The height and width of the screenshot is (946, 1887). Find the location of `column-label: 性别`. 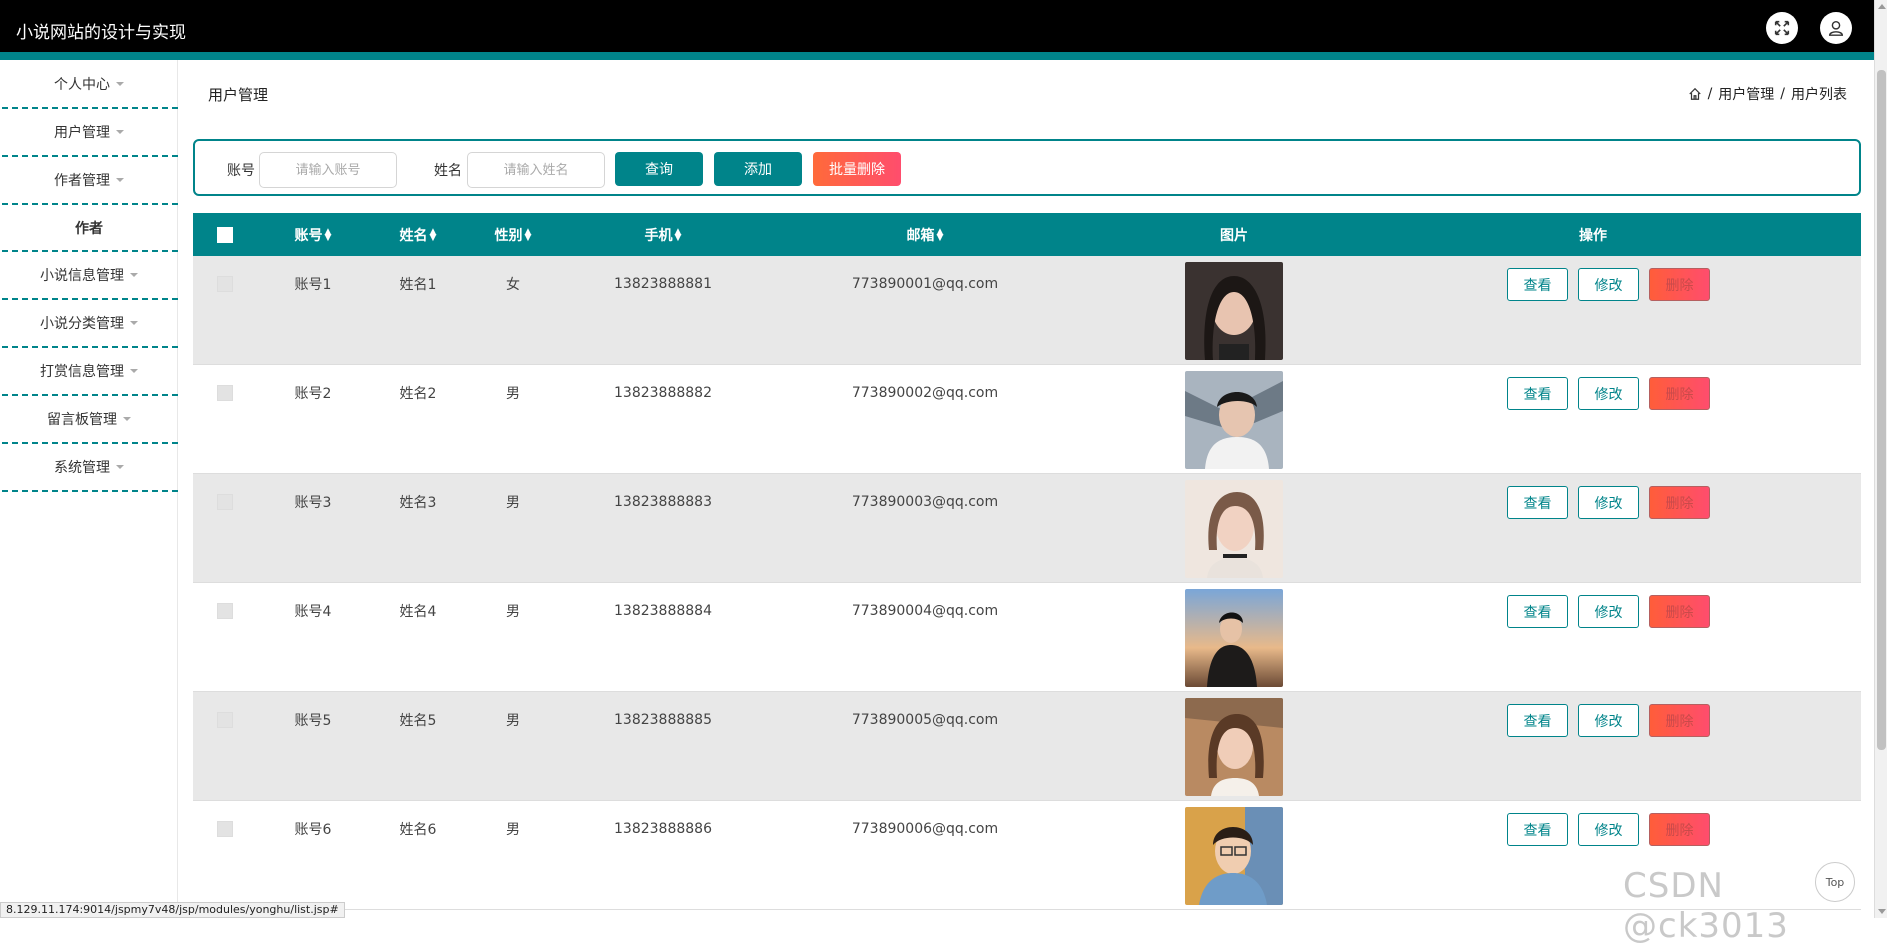

column-label: 性别 is located at coordinates (508, 235).